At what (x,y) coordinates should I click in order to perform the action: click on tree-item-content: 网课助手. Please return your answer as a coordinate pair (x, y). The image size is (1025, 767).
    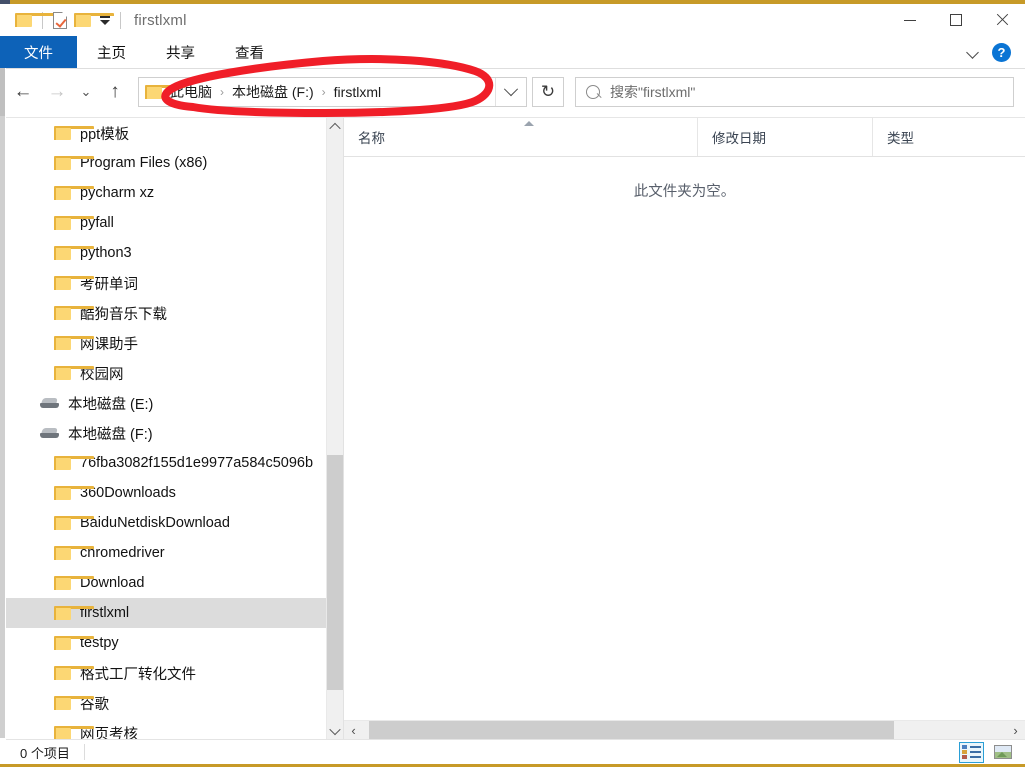
    Looking at the image, I should click on (72, 343).